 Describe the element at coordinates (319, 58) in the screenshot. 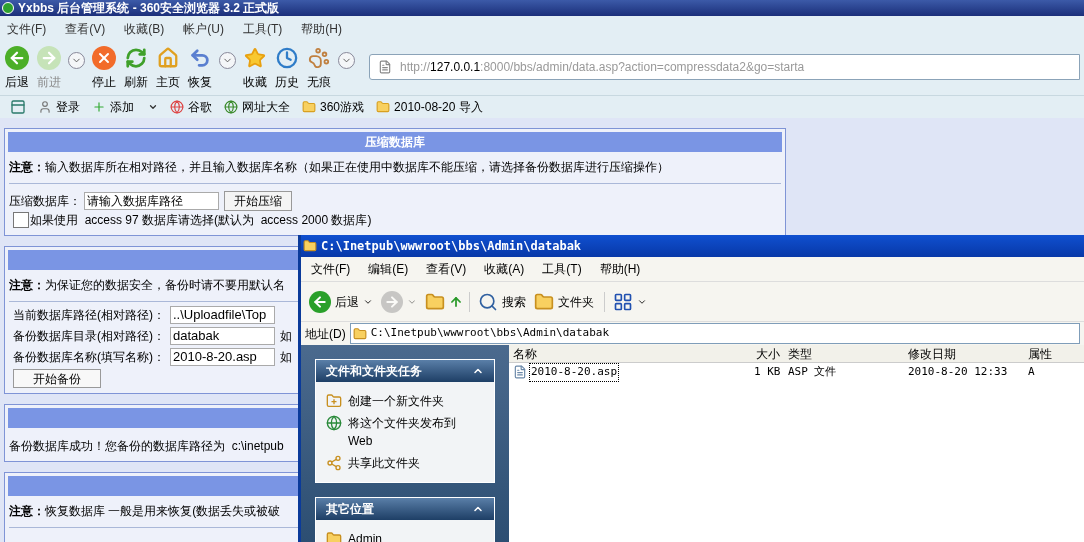

I see `paw-icon` at that location.